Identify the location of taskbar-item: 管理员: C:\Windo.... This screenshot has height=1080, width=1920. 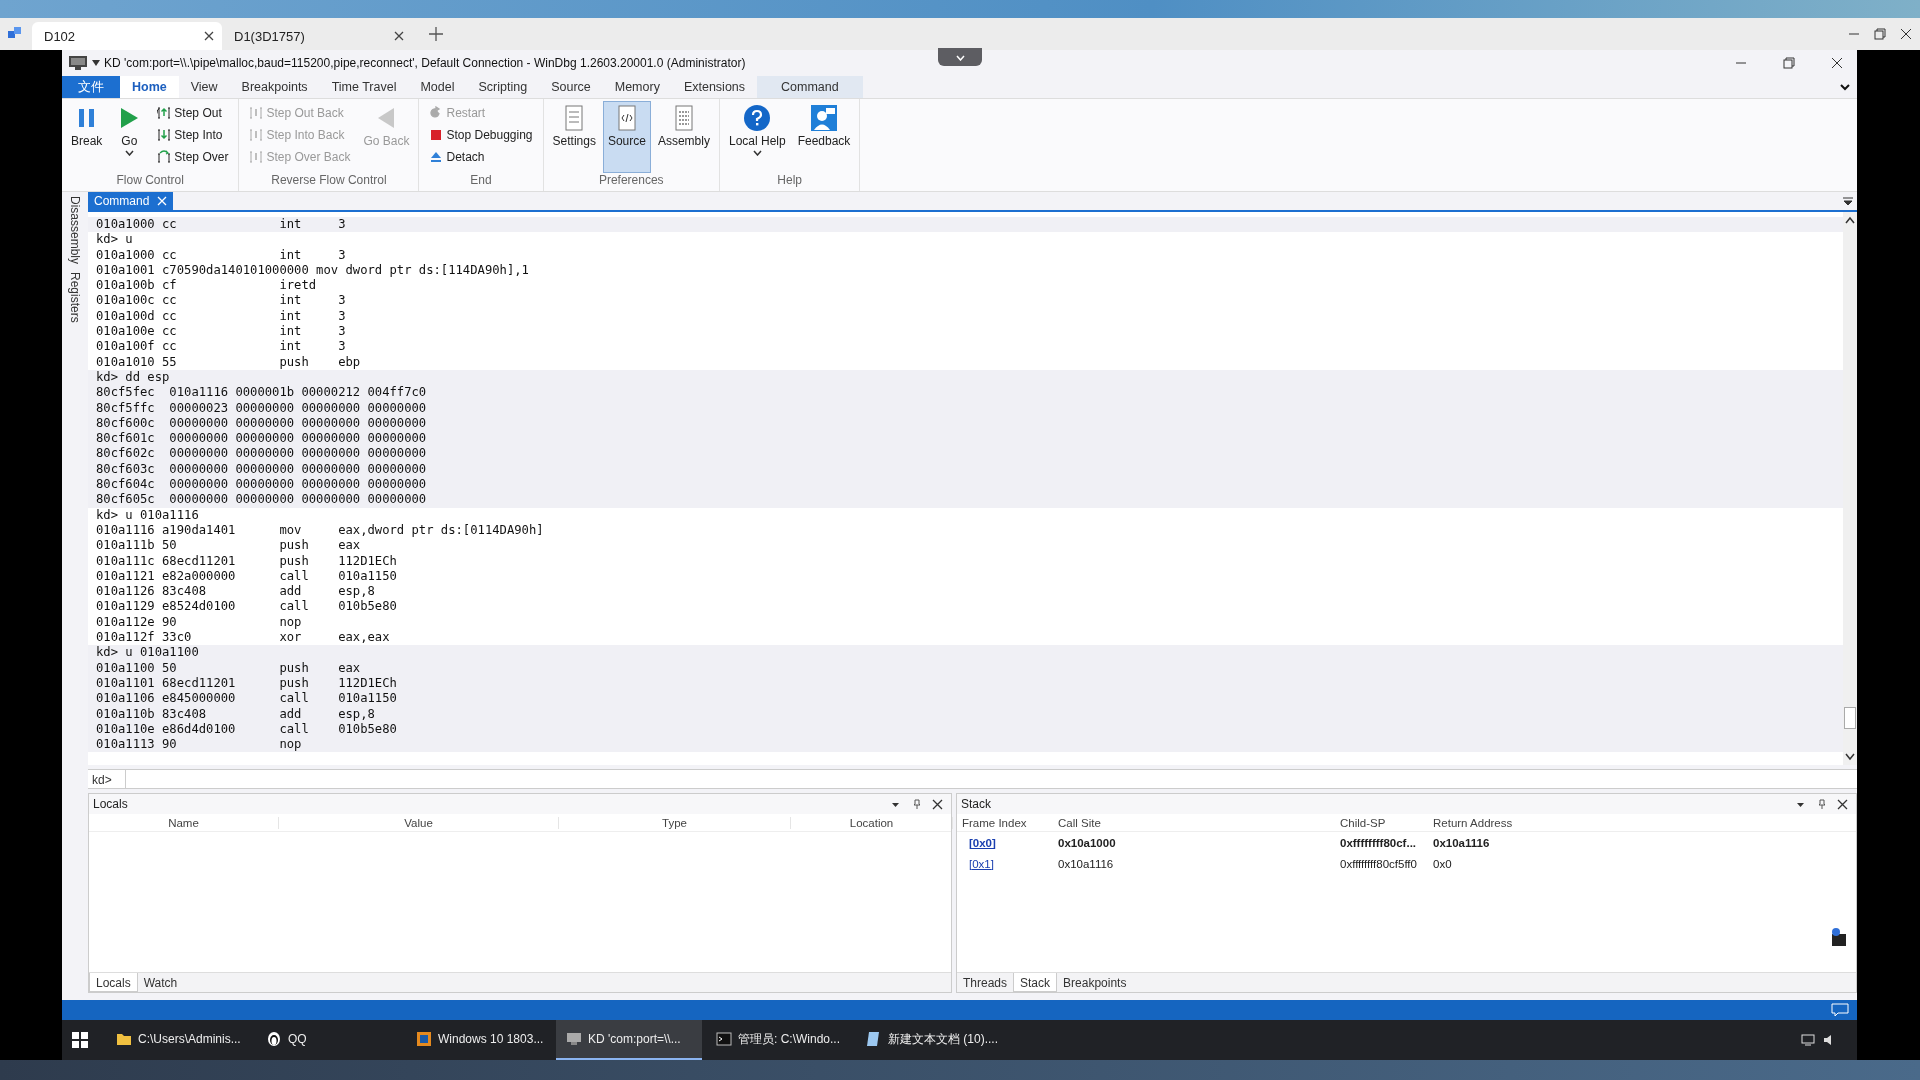
(779, 1040).